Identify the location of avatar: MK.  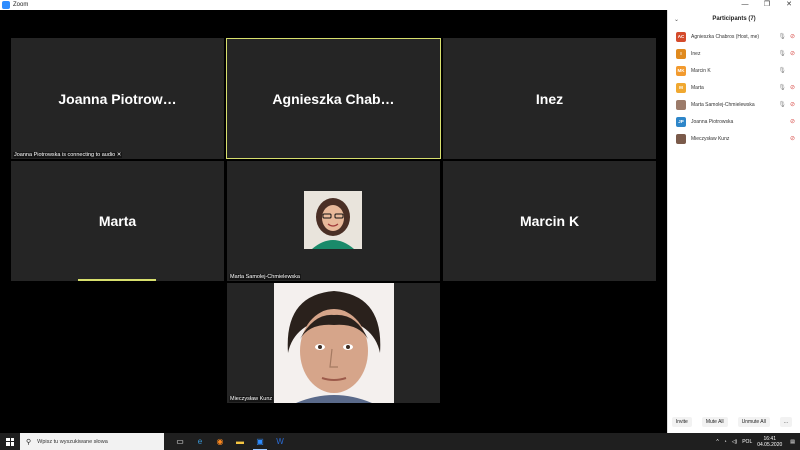
(681, 70).